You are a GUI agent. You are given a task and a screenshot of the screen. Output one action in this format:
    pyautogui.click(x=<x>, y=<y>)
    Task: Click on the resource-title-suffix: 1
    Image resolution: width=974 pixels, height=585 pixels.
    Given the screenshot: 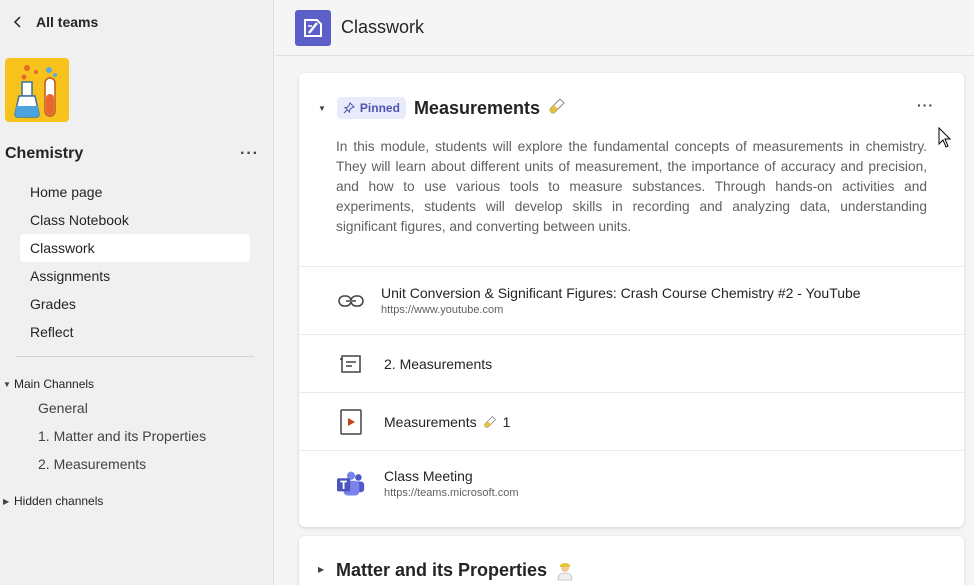 What is the action you would take?
    pyautogui.click(x=506, y=421)
    